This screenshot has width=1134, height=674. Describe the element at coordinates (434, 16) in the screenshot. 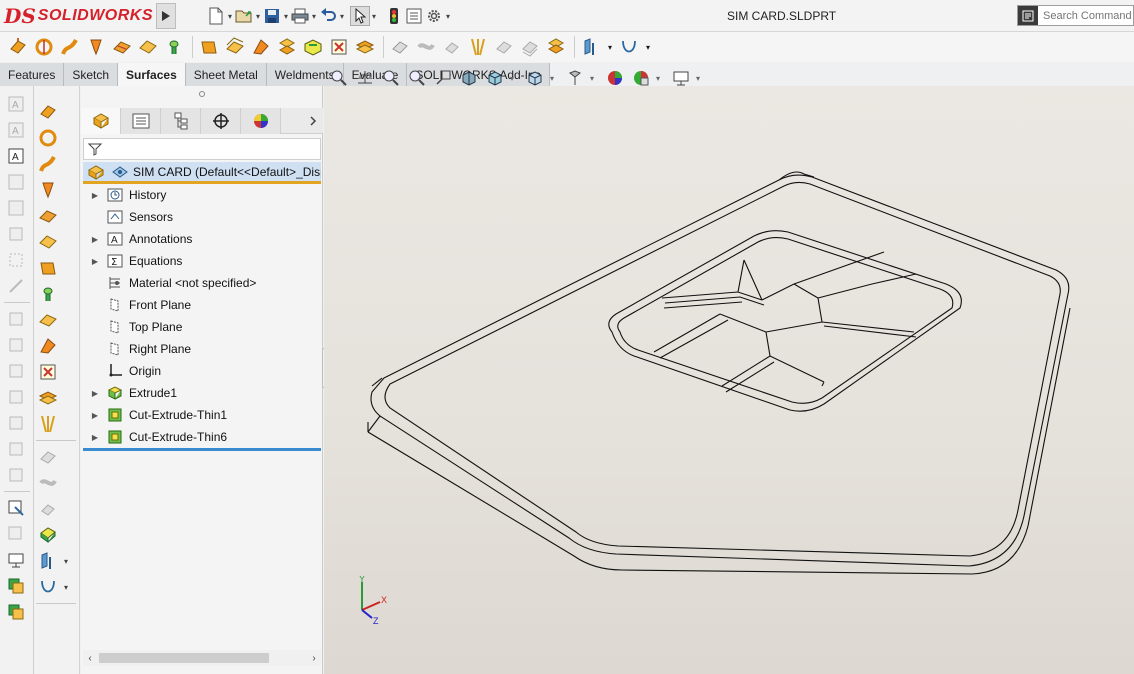

I see `options-gear-icon` at that location.